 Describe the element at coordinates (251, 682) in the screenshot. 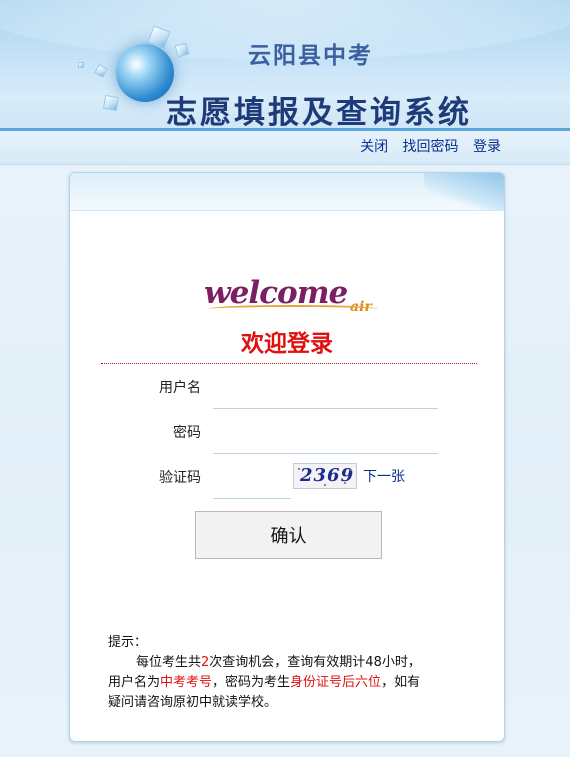

I see `tips-text: ，密码为考生` at that location.